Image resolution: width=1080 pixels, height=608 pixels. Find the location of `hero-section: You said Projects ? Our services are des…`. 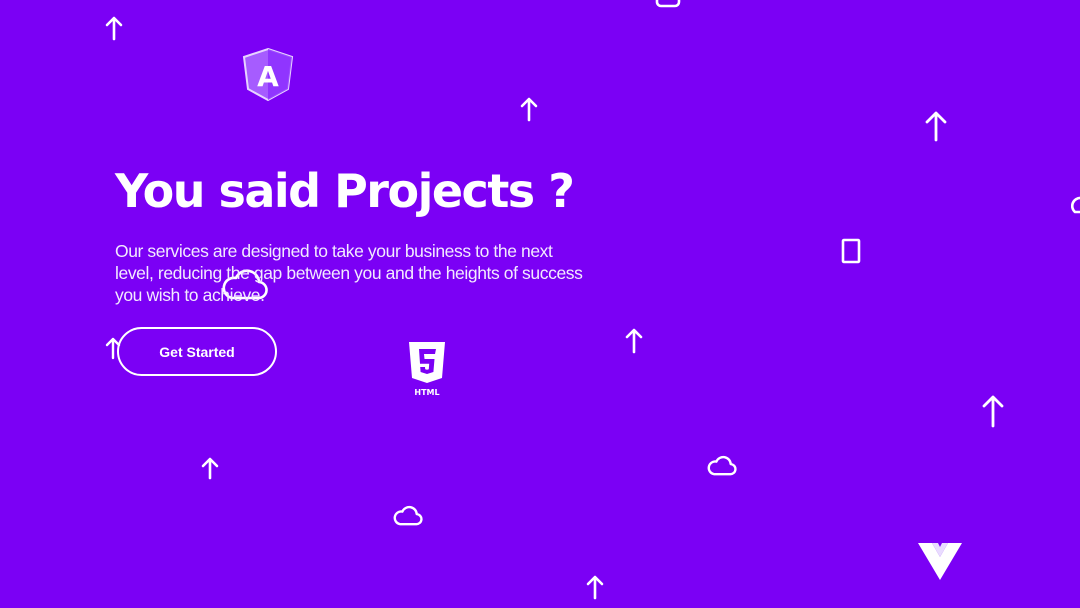

hero-section: You said Projects ? Our services are des… is located at coordinates (355, 233).